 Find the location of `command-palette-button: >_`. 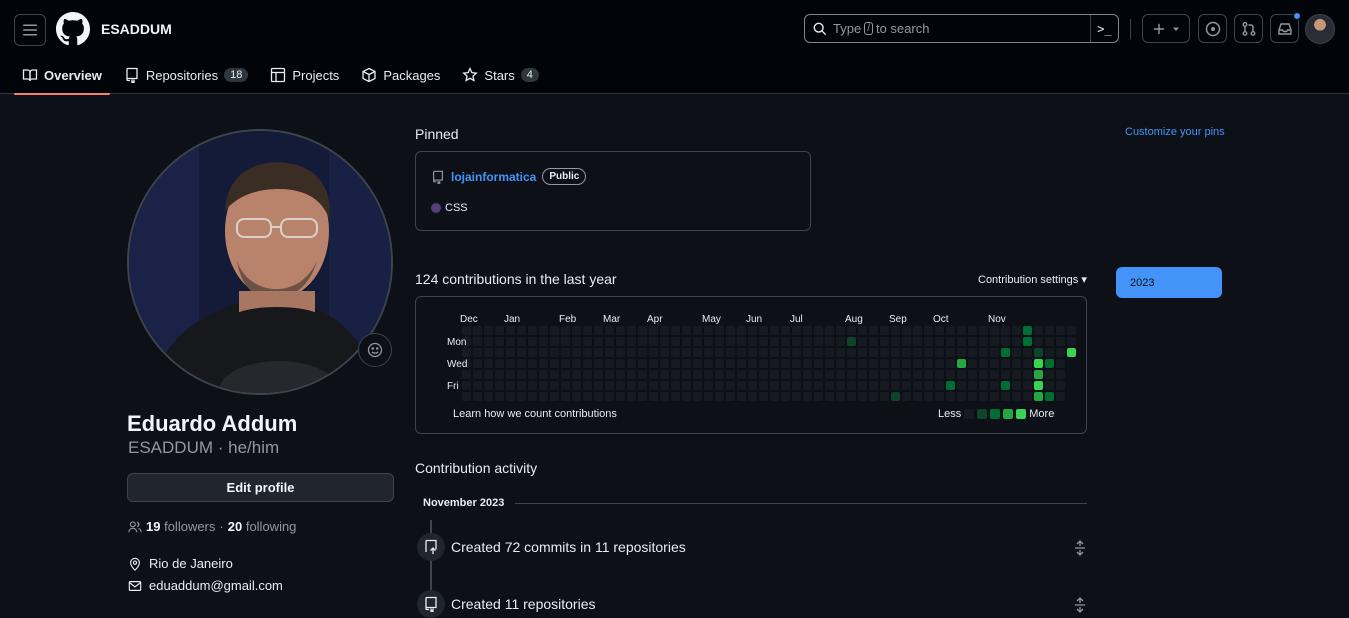

command-palette-button: >_ is located at coordinates (1104, 28).